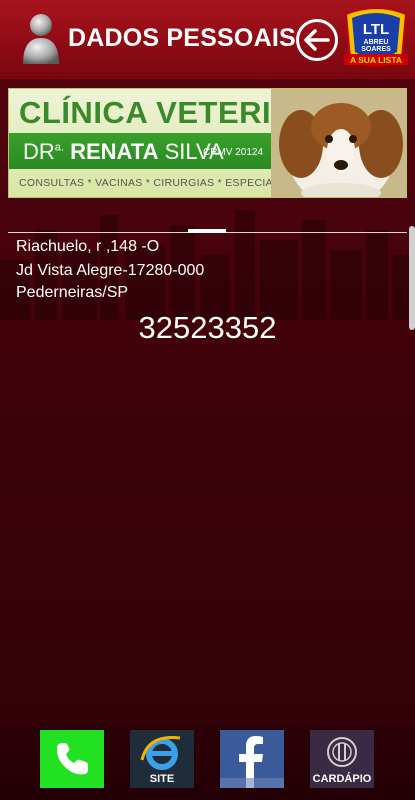 The image size is (415, 800). I want to click on address-line-city: Pederneiras/SP, so click(72, 292).